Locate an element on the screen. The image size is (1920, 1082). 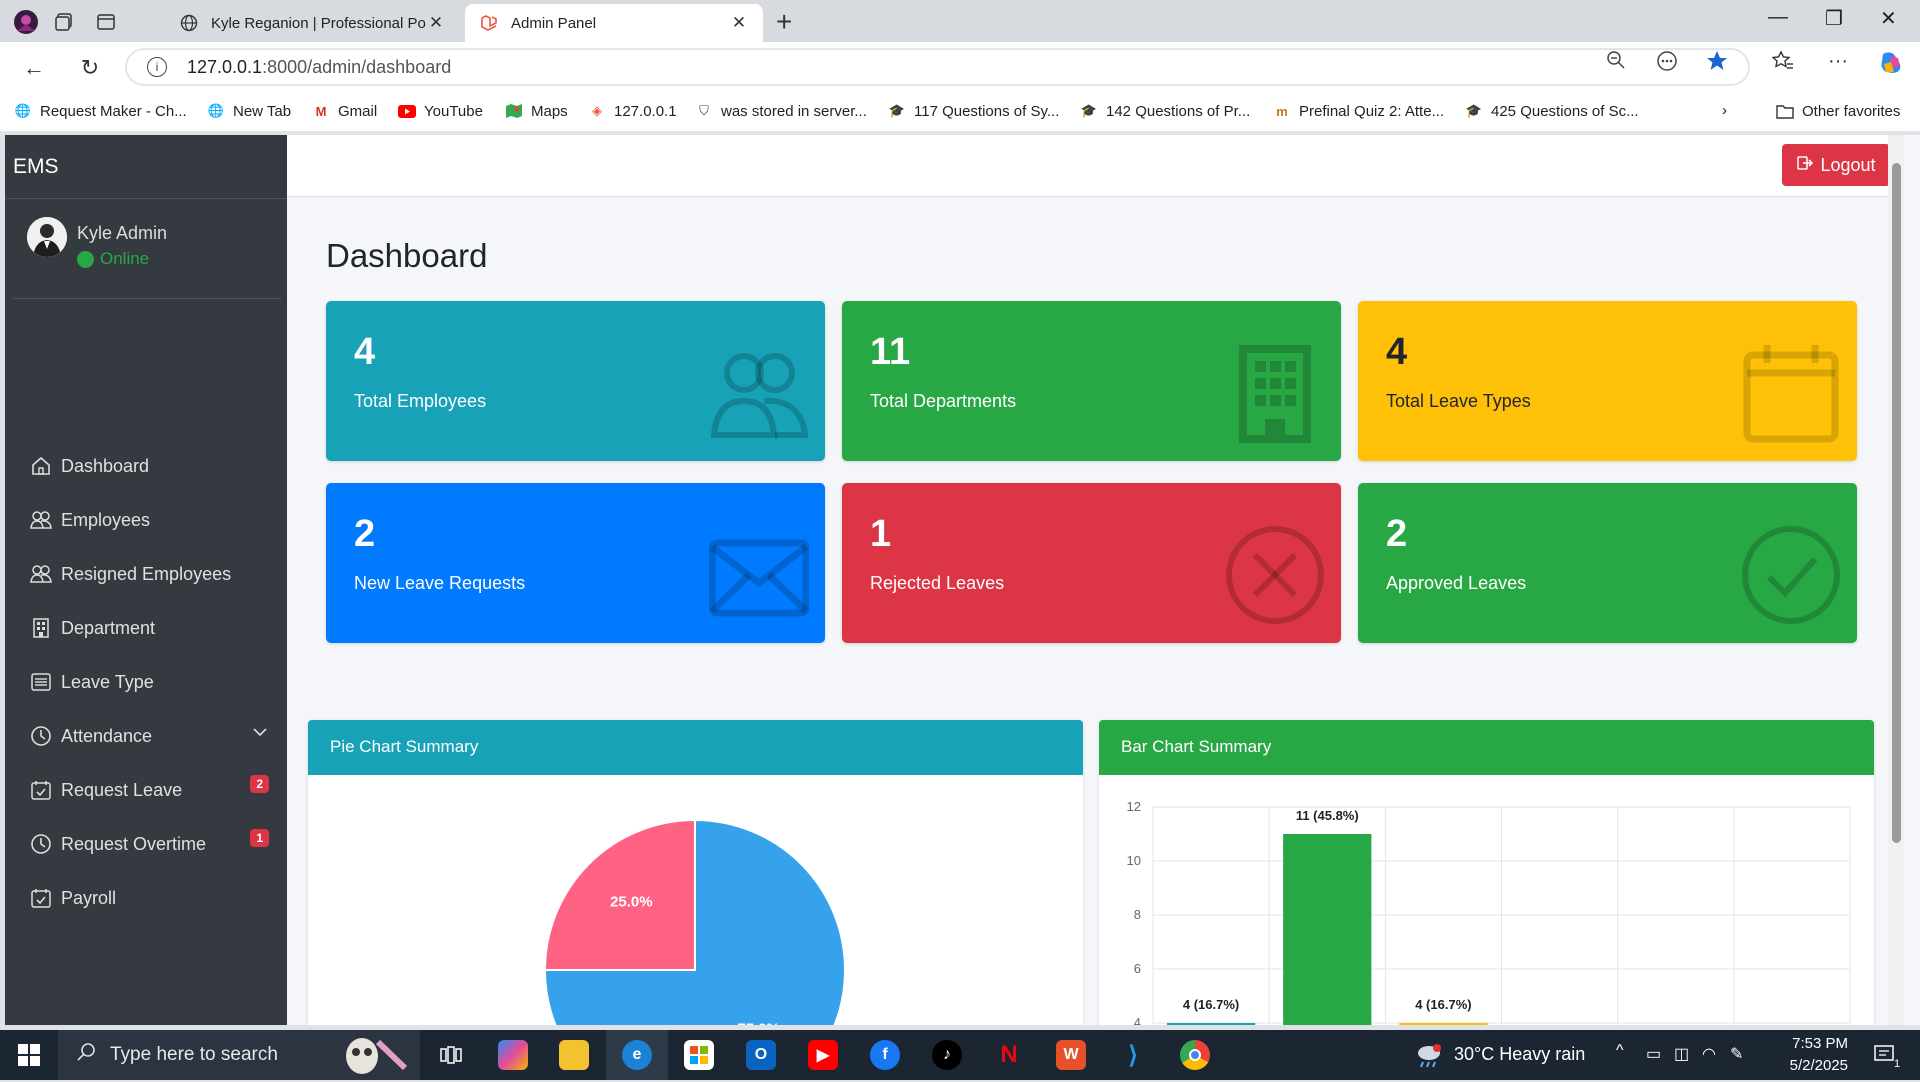
weather-rain-icon is located at coordinates (1429, 1055).